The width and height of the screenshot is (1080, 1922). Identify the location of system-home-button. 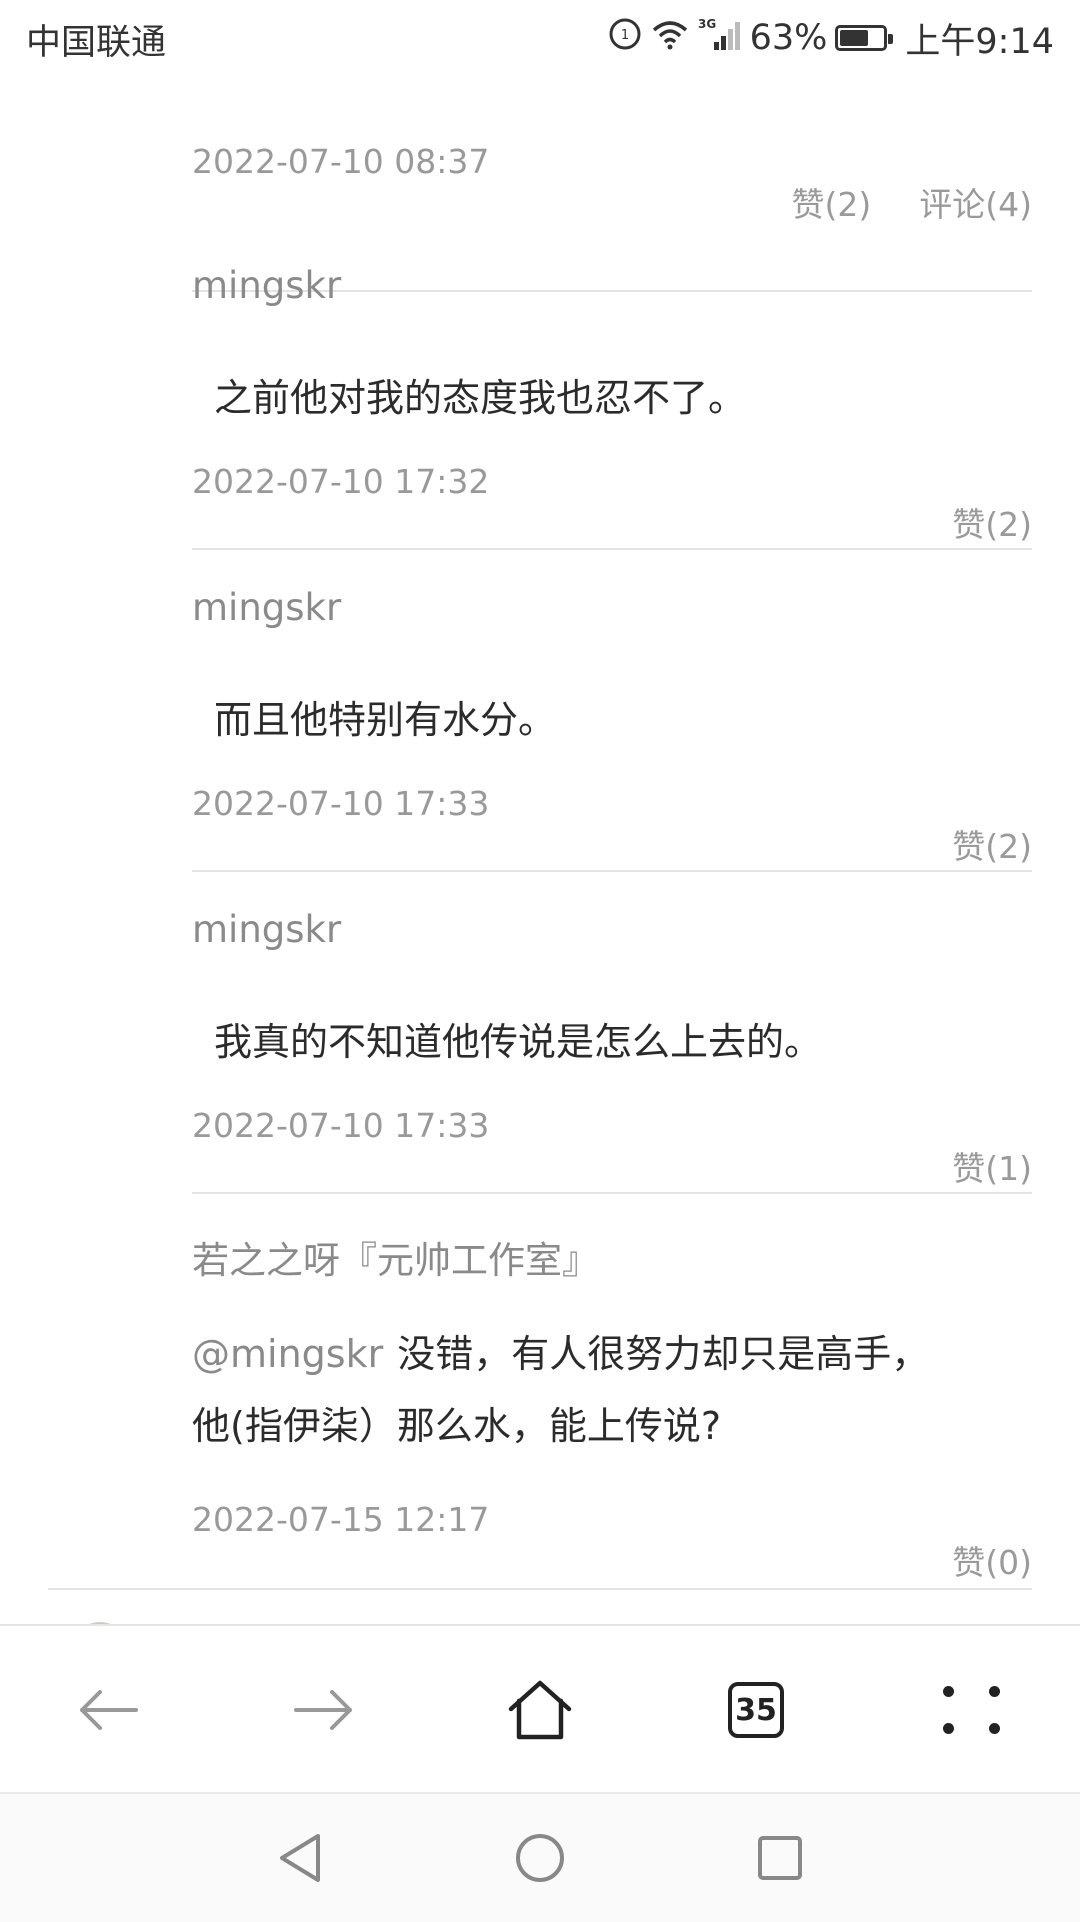
(540, 1858).